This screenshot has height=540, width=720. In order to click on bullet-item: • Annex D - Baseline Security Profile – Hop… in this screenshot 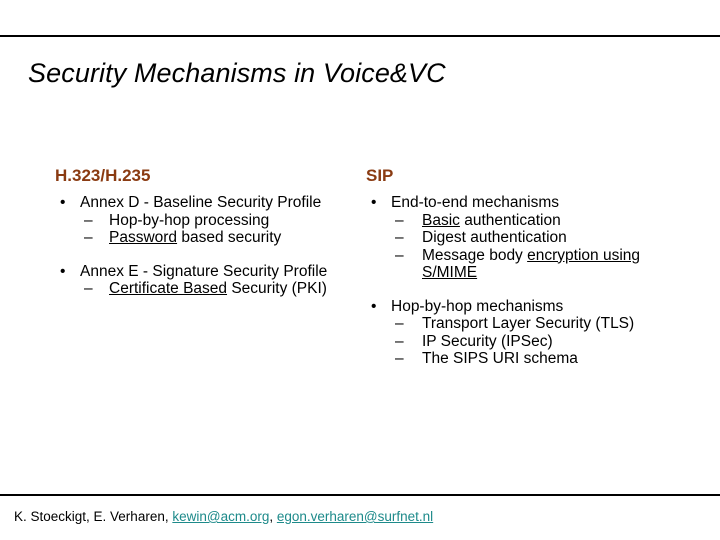, I will do `click(205, 220)`.